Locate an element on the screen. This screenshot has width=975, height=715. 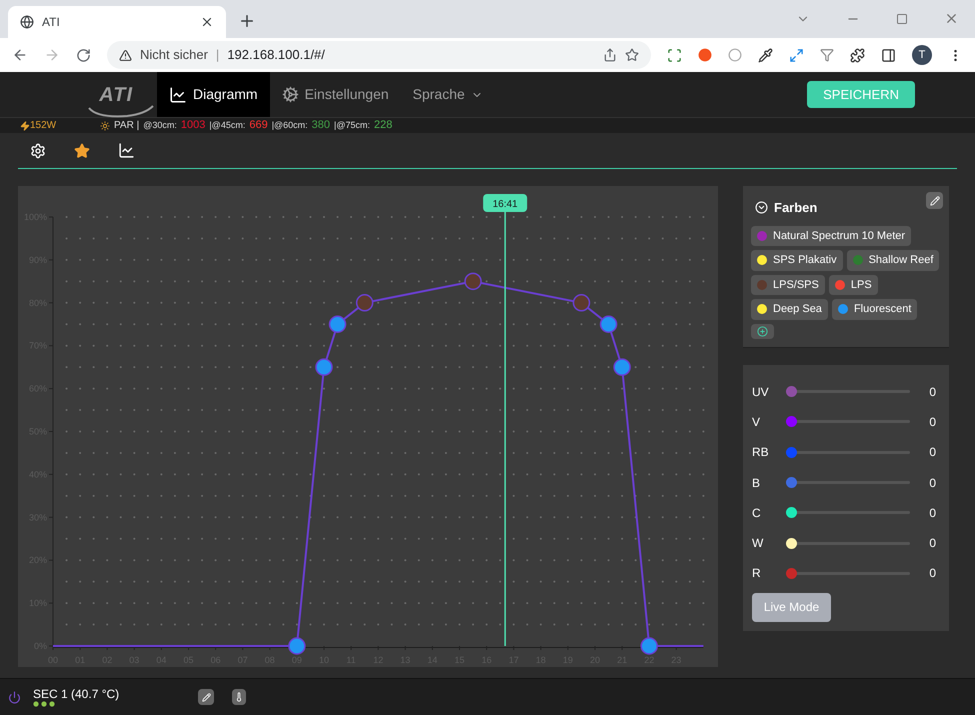
temperature-button is located at coordinates (239, 697).